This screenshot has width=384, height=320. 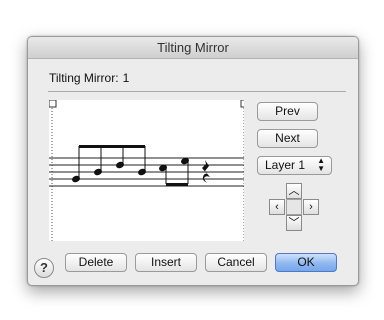 What do you see at coordinates (236, 262) in the screenshot?
I see `cancel-button: Cancel` at bounding box center [236, 262].